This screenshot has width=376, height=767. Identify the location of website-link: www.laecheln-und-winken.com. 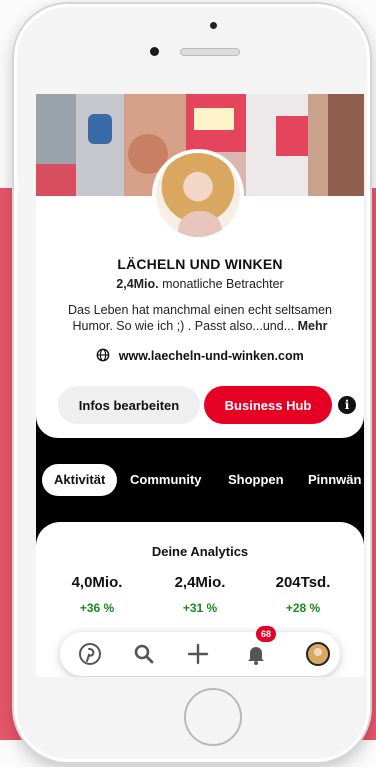
(200, 355).